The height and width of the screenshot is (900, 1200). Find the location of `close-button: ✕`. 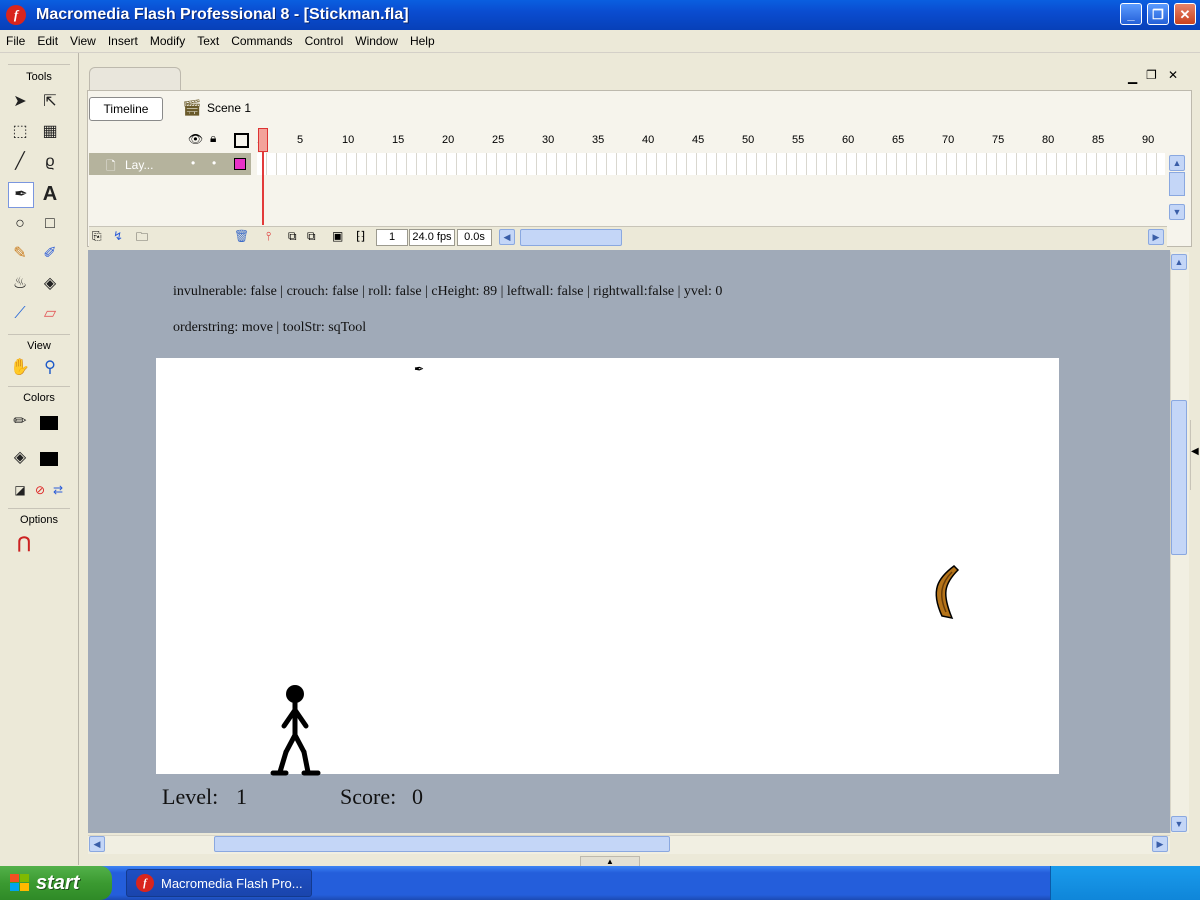

close-button: ✕ is located at coordinates (1185, 14).